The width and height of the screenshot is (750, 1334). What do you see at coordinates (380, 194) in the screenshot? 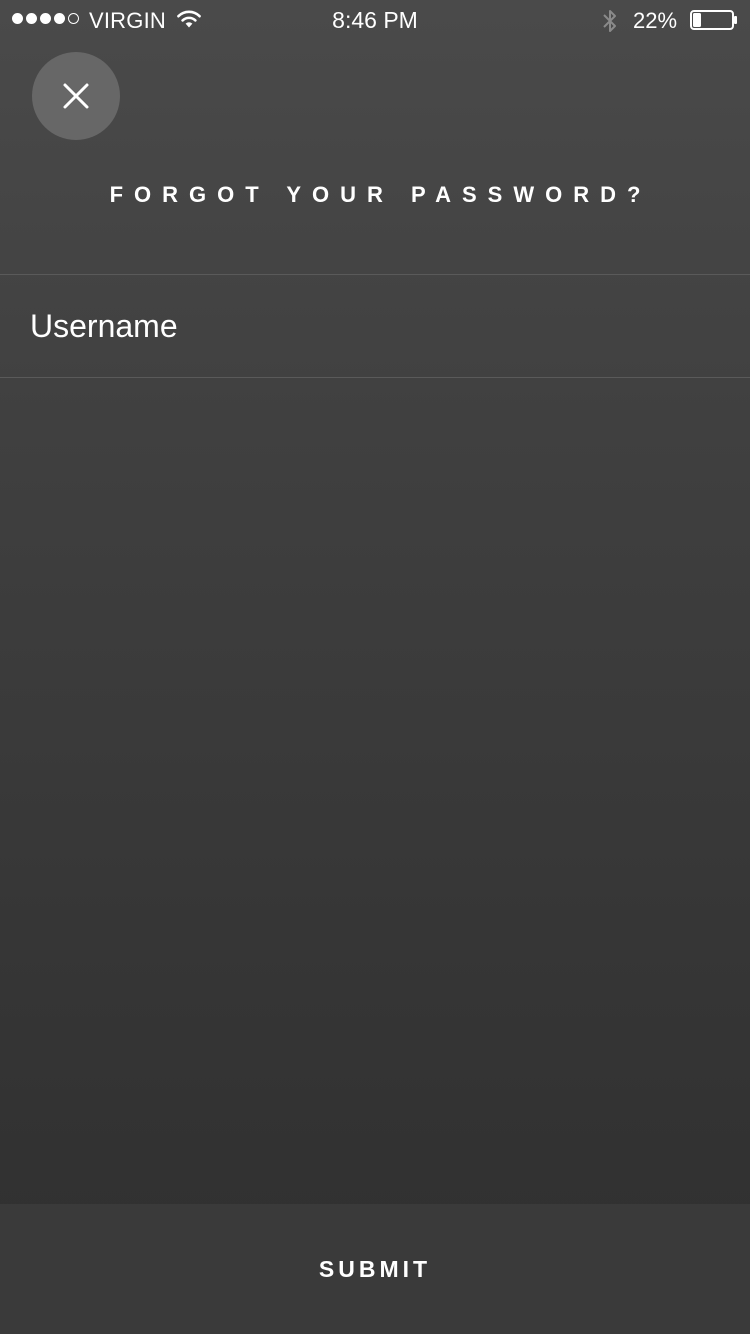
I see `page-title: FORGOT YOUR PASSWORD?` at bounding box center [380, 194].